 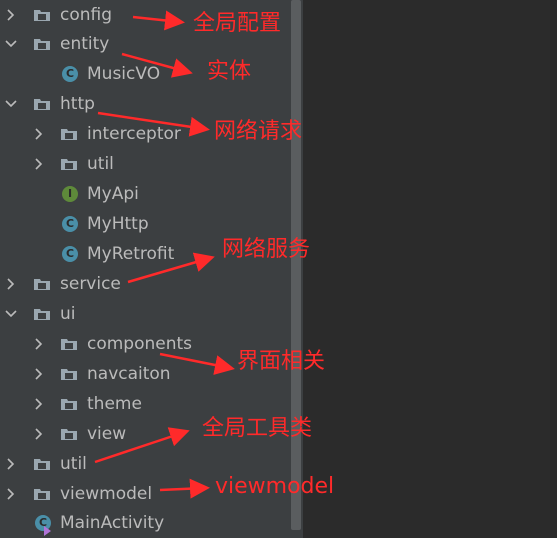 What do you see at coordinates (144, 15) in the screenshot?
I see `tree-item-config: config` at bounding box center [144, 15].